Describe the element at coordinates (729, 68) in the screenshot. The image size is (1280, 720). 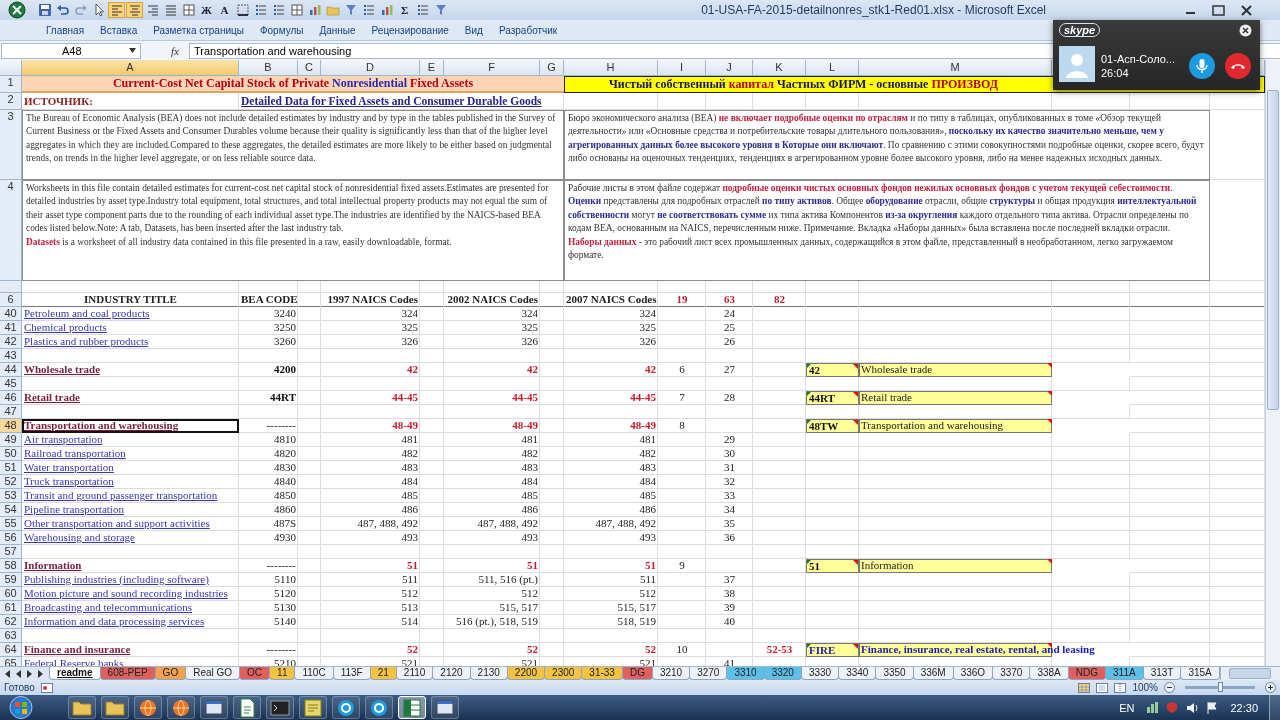
I see `column-header: J` at that location.